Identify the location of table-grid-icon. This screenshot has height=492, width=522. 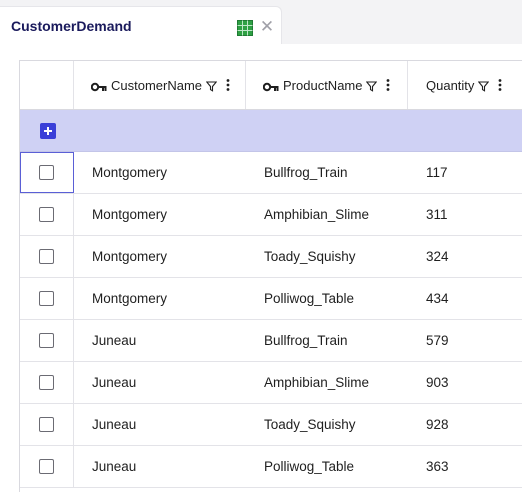
(245, 28).